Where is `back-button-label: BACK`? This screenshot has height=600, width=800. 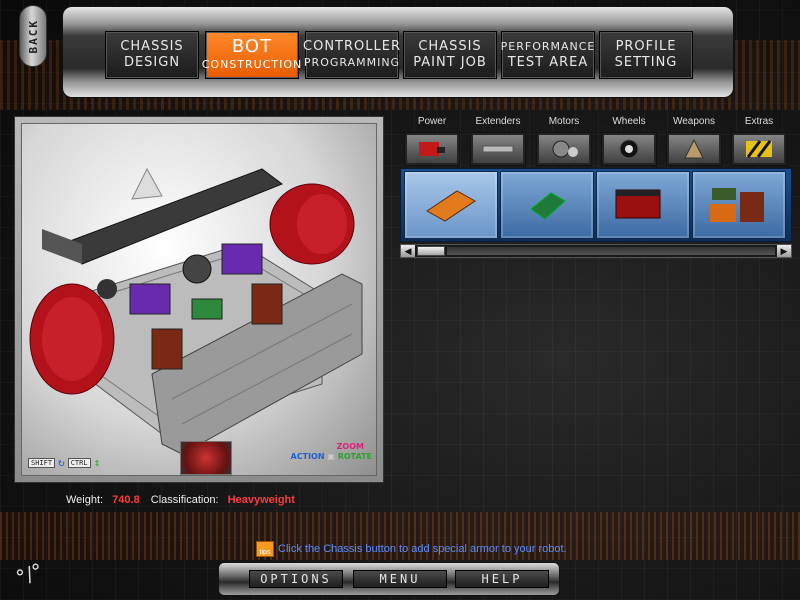
back-button-label: BACK is located at coordinates (33, 36).